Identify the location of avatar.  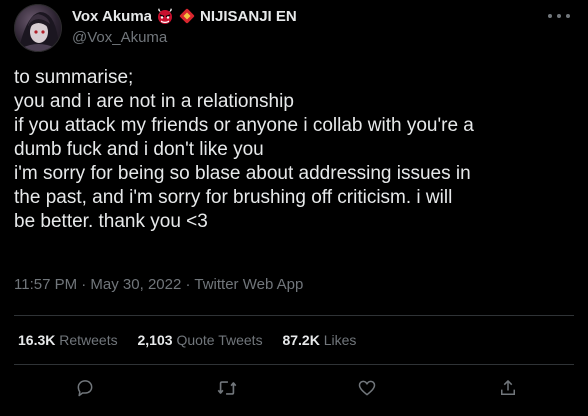
(38, 28).